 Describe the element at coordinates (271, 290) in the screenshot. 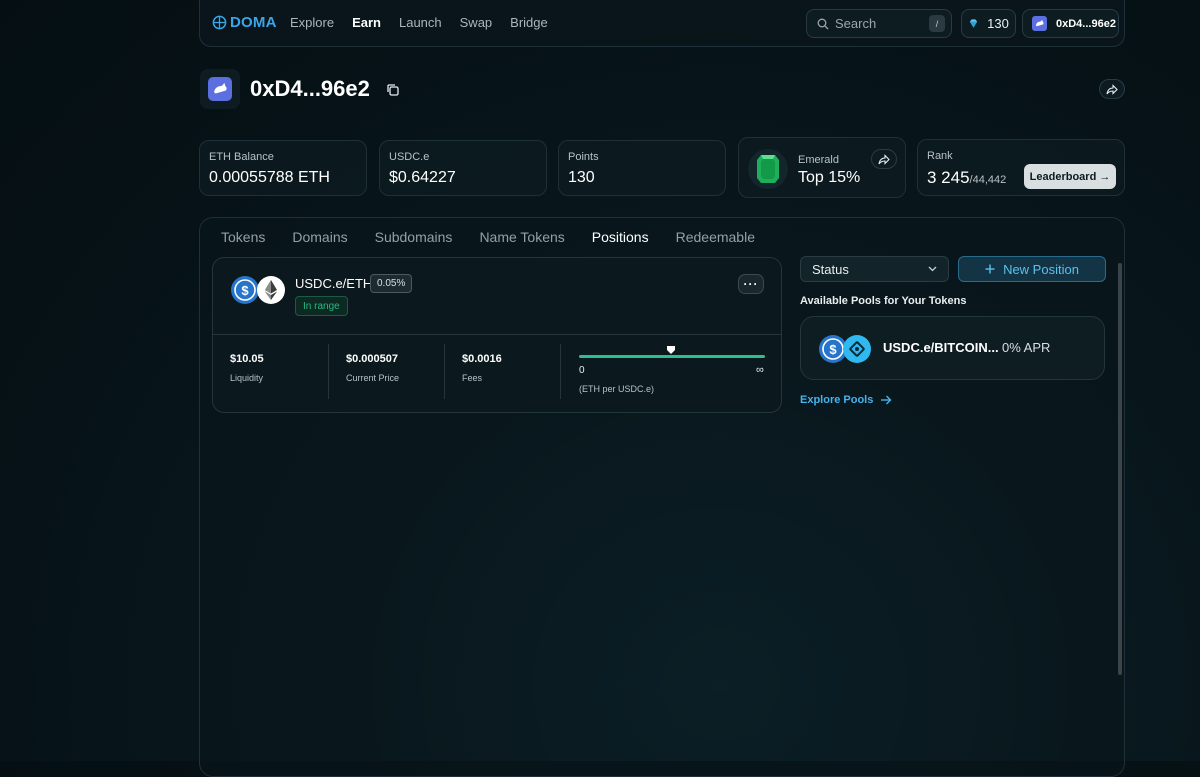

I see `eth-icon` at that location.